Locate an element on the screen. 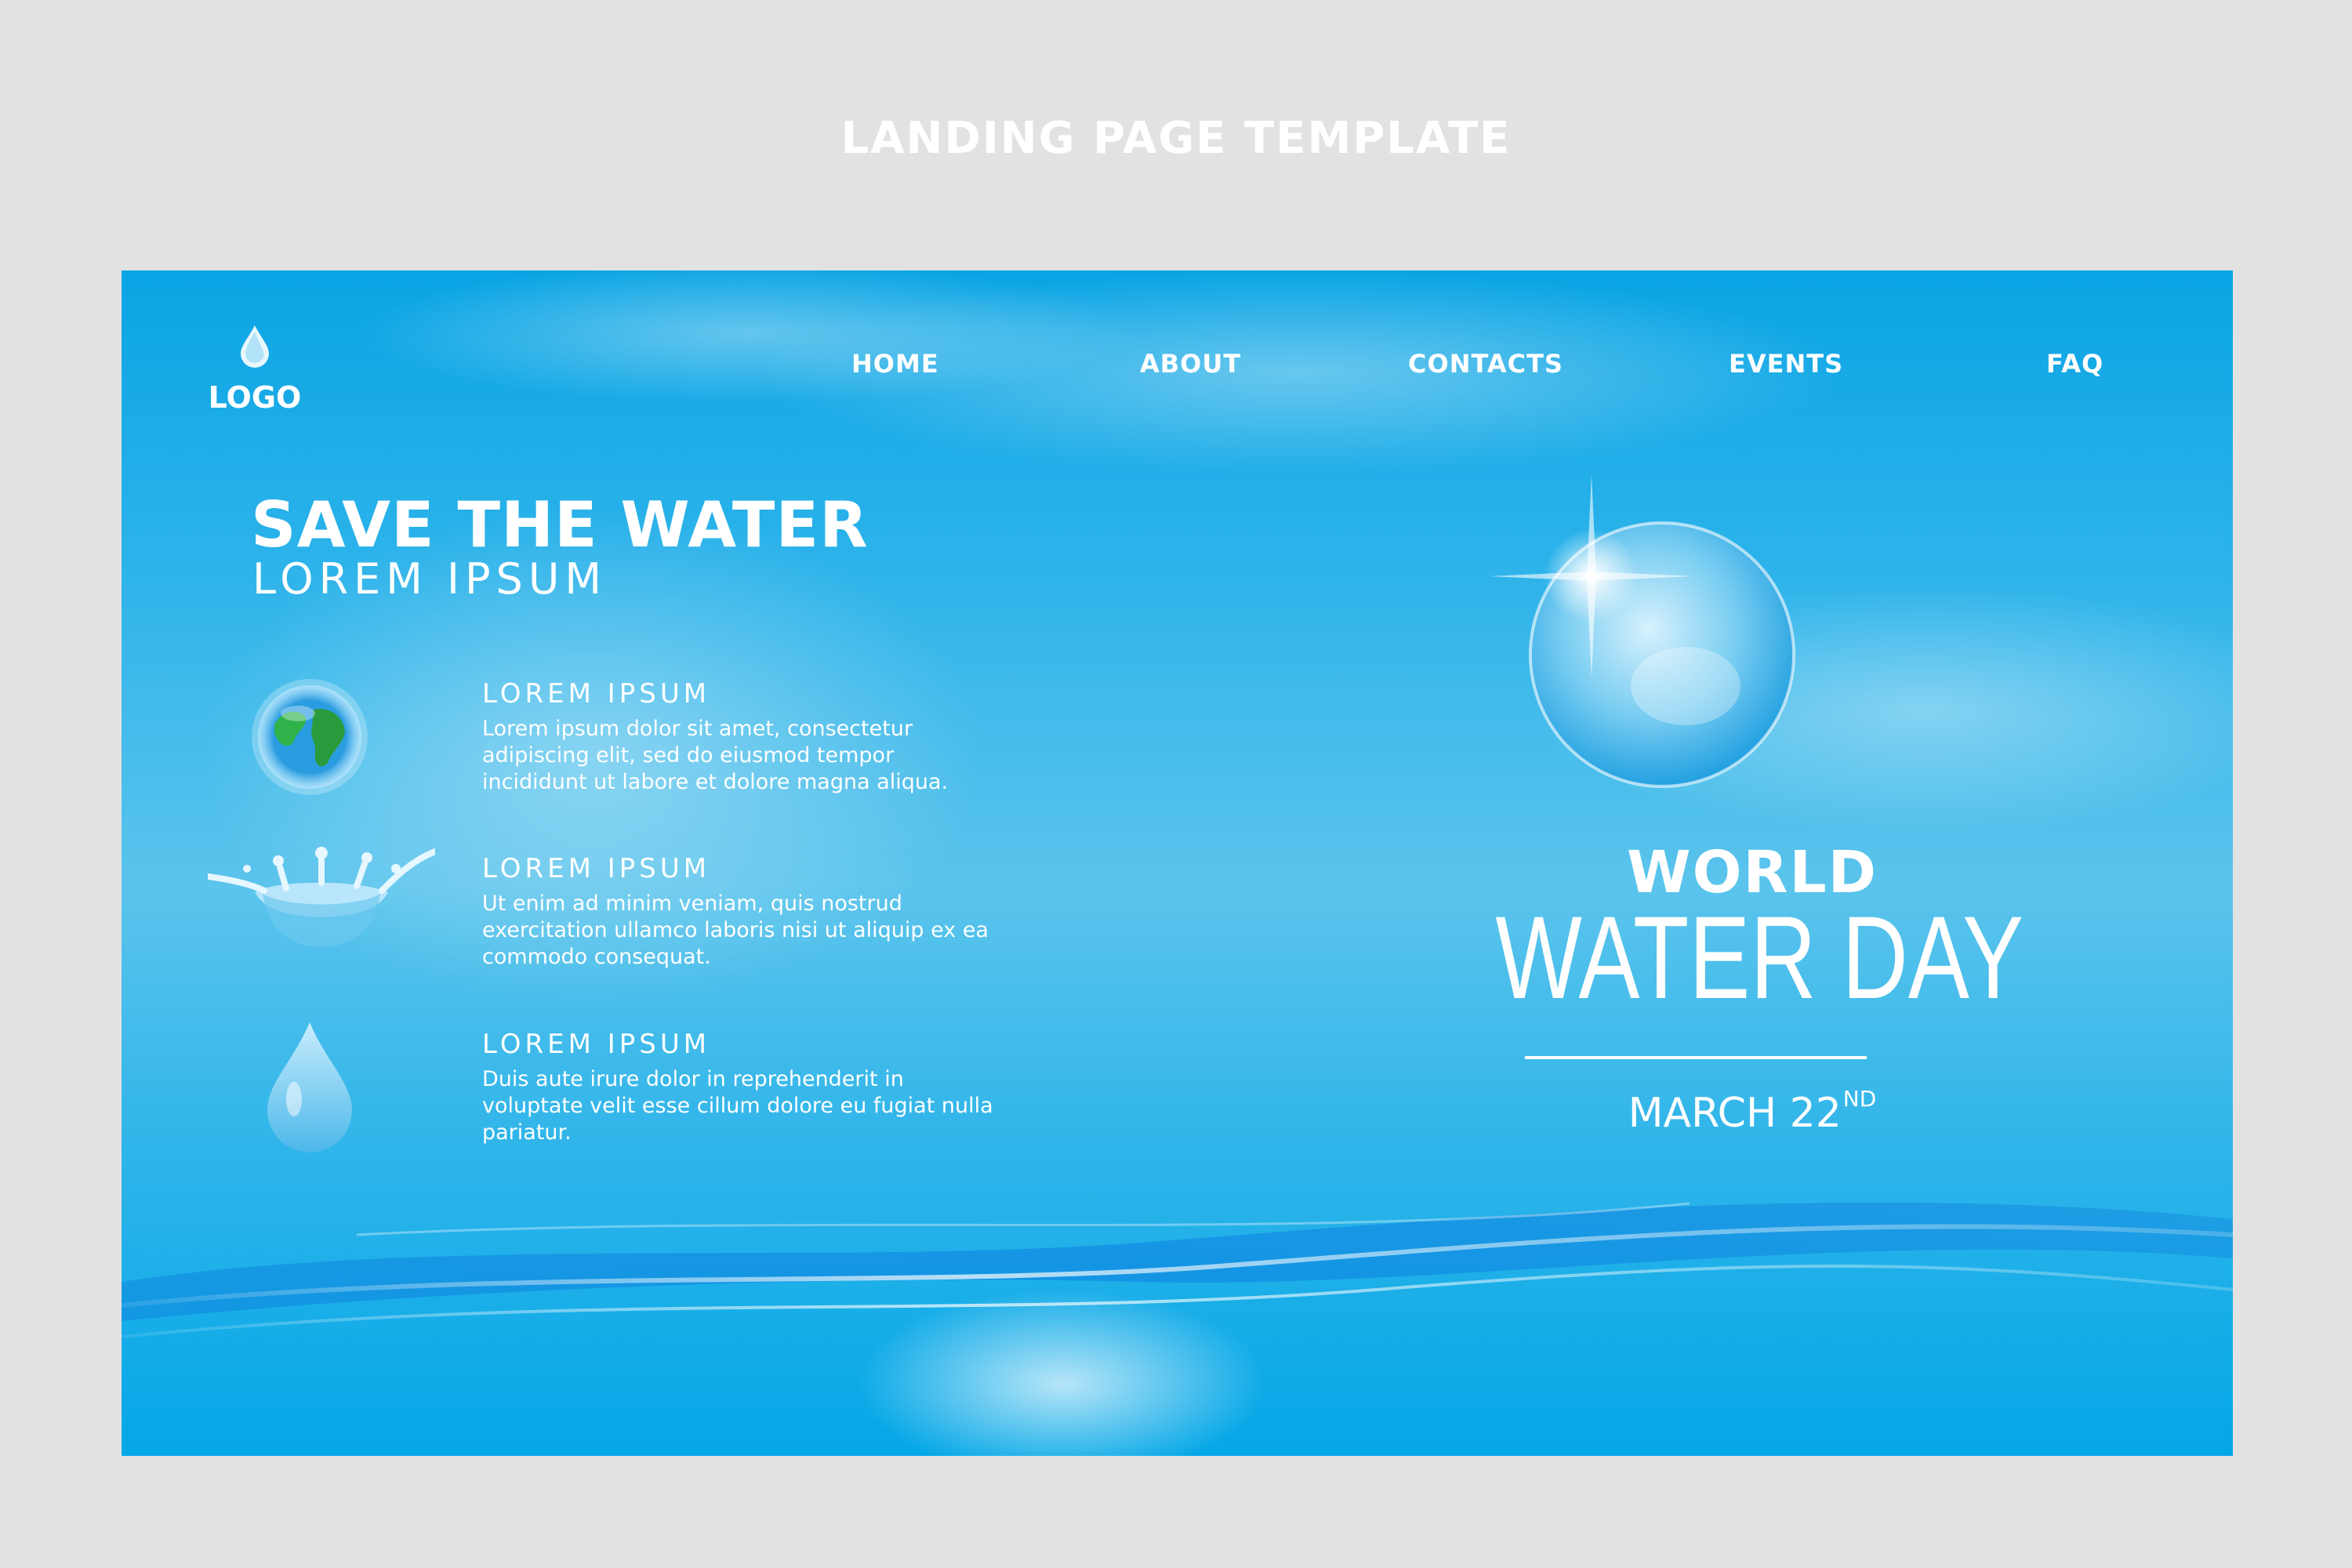  nav-item-events: EVENTS is located at coordinates (1786, 364).